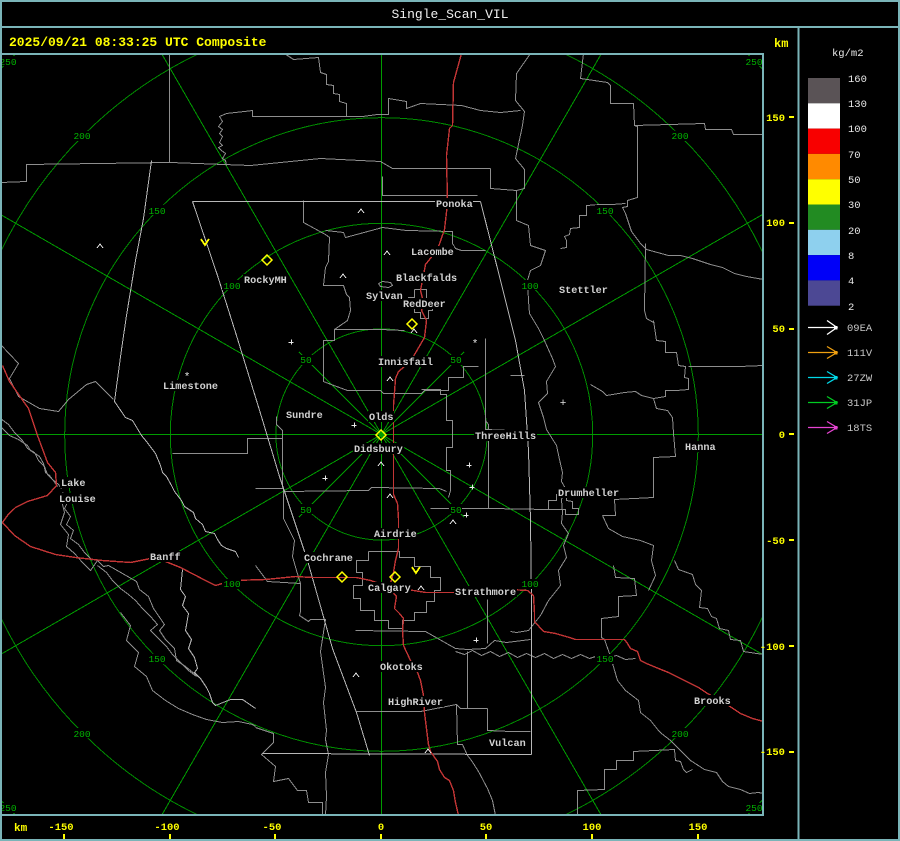  Describe the element at coordinates (854, 232) in the screenshot. I see `svg-text: 20` at that location.